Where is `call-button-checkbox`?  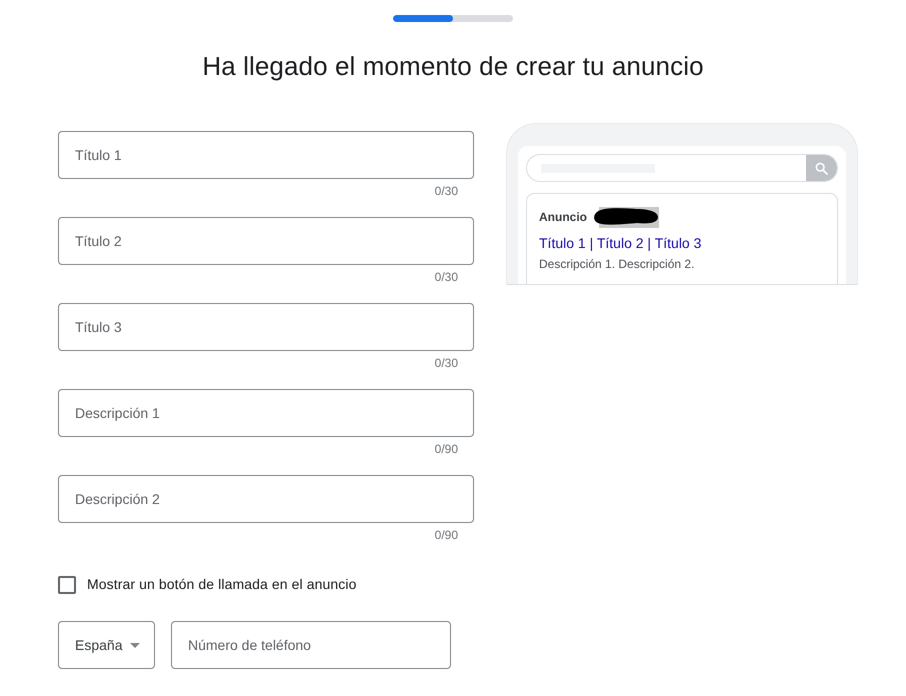 call-button-checkbox is located at coordinates (67, 585).